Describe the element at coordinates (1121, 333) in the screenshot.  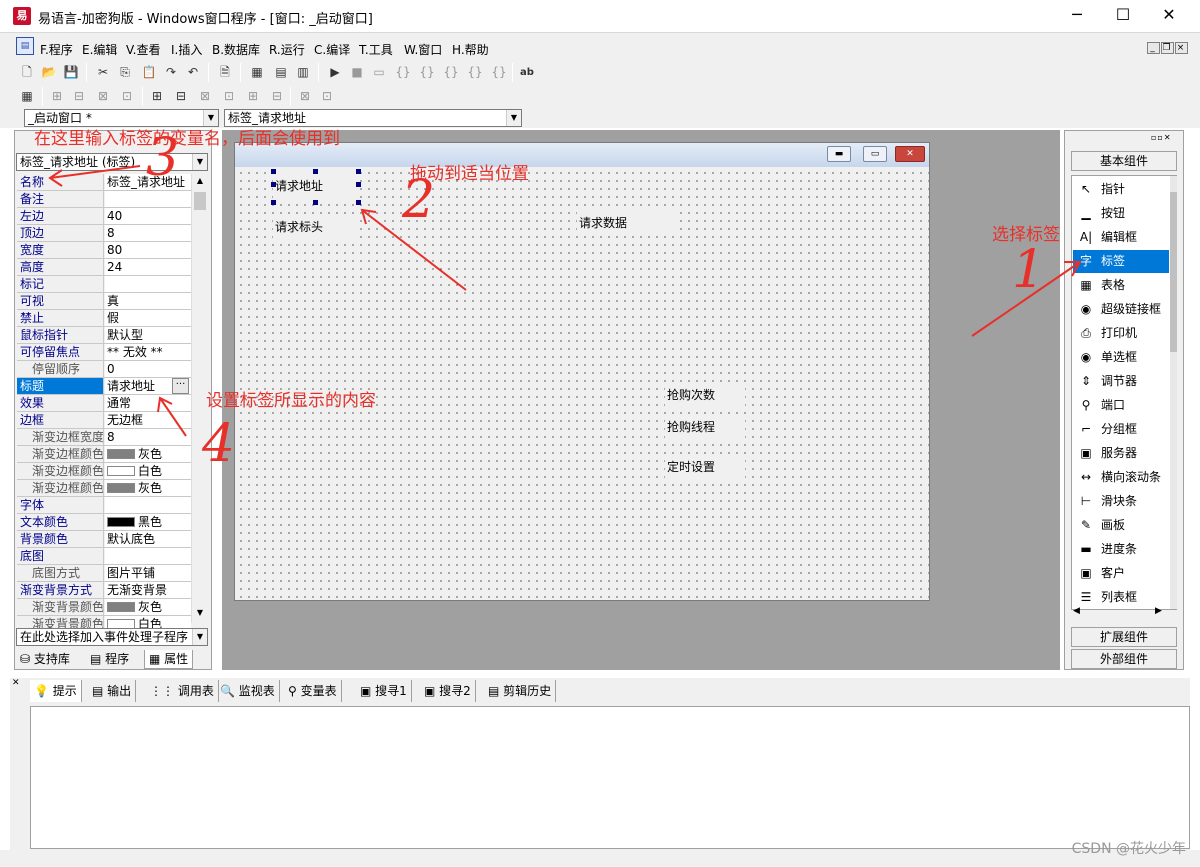
I see `component-item: ⎙ 打印机` at that location.